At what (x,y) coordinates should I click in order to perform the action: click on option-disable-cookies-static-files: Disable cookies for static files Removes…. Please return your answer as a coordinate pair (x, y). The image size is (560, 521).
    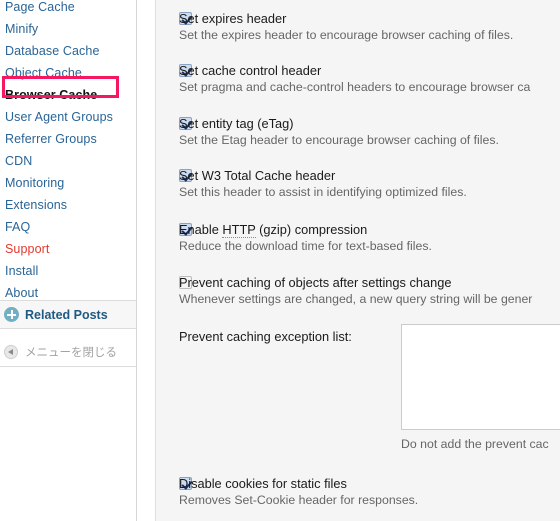
    Looking at the image, I should click on (358, 491).